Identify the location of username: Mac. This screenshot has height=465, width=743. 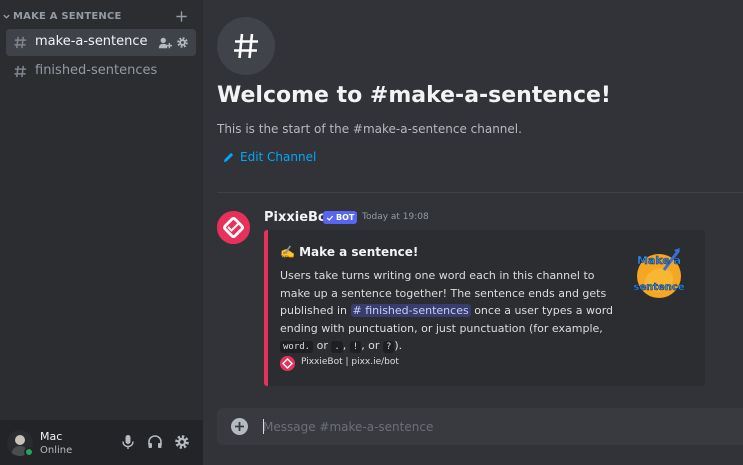
(51, 436).